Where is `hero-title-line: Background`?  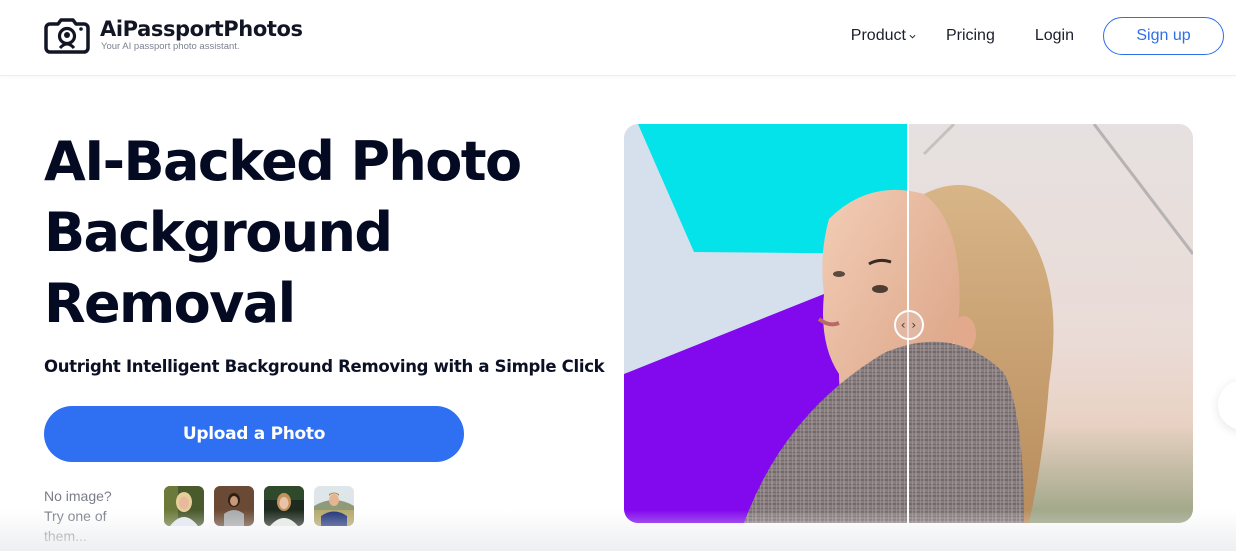
hero-title-line: Background is located at coordinates (218, 232).